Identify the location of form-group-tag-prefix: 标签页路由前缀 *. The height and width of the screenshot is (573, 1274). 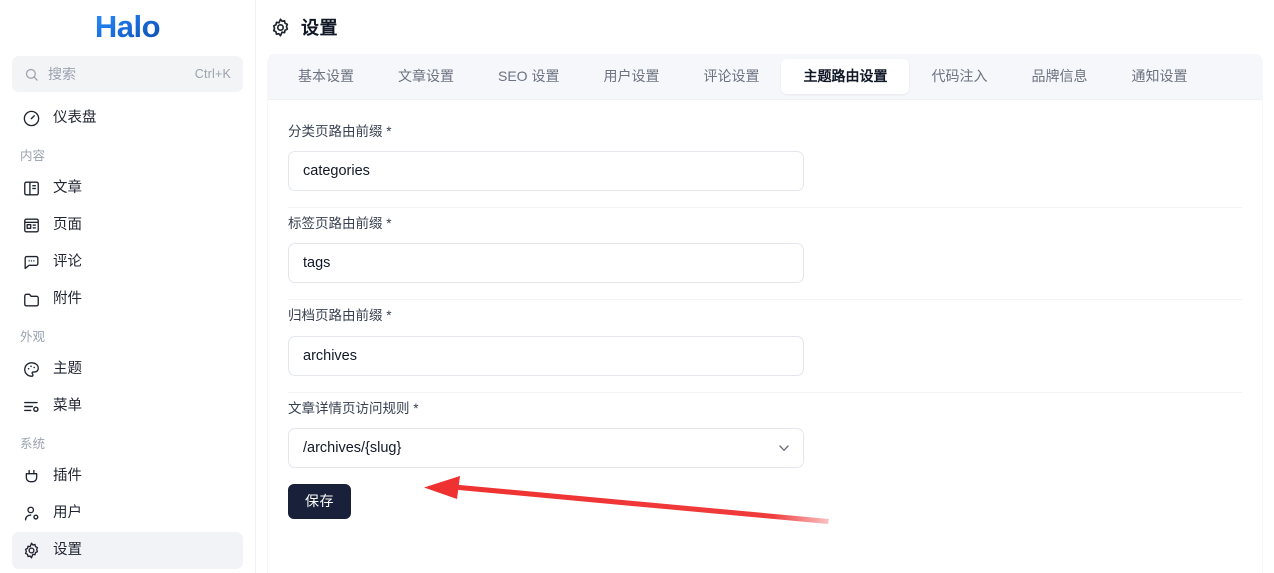
(765, 254).